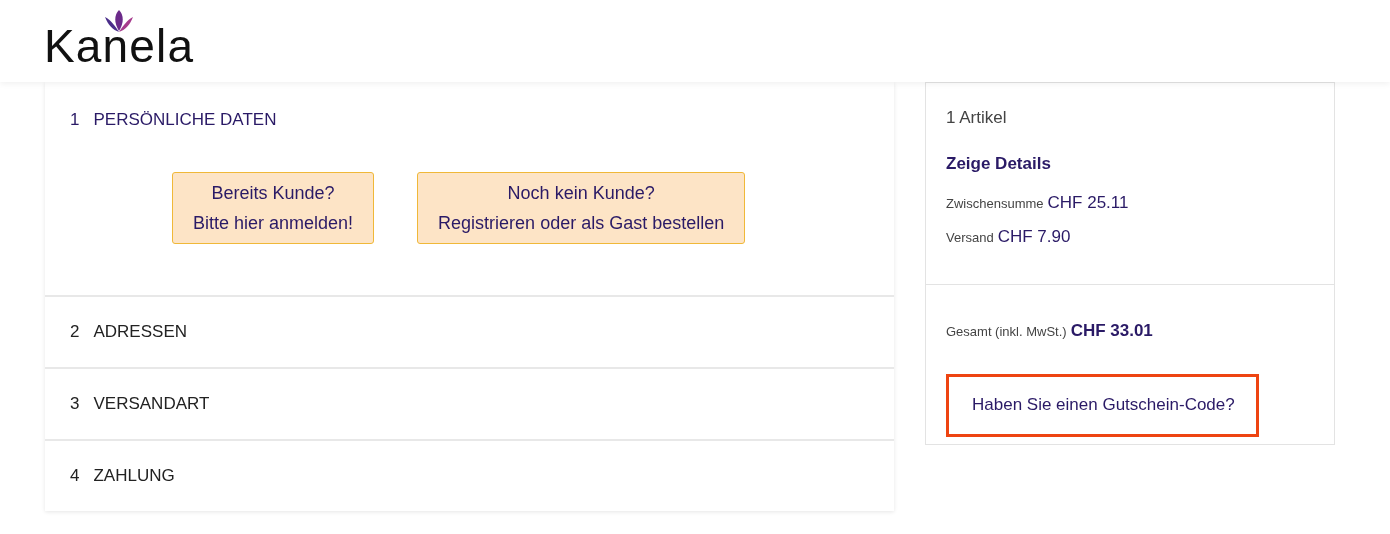 The height and width of the screenshot is (534, 1390). Describe the element at coordinates (1130, 163) in the screenshot. I see `details-link: Zeige Details` at that location.